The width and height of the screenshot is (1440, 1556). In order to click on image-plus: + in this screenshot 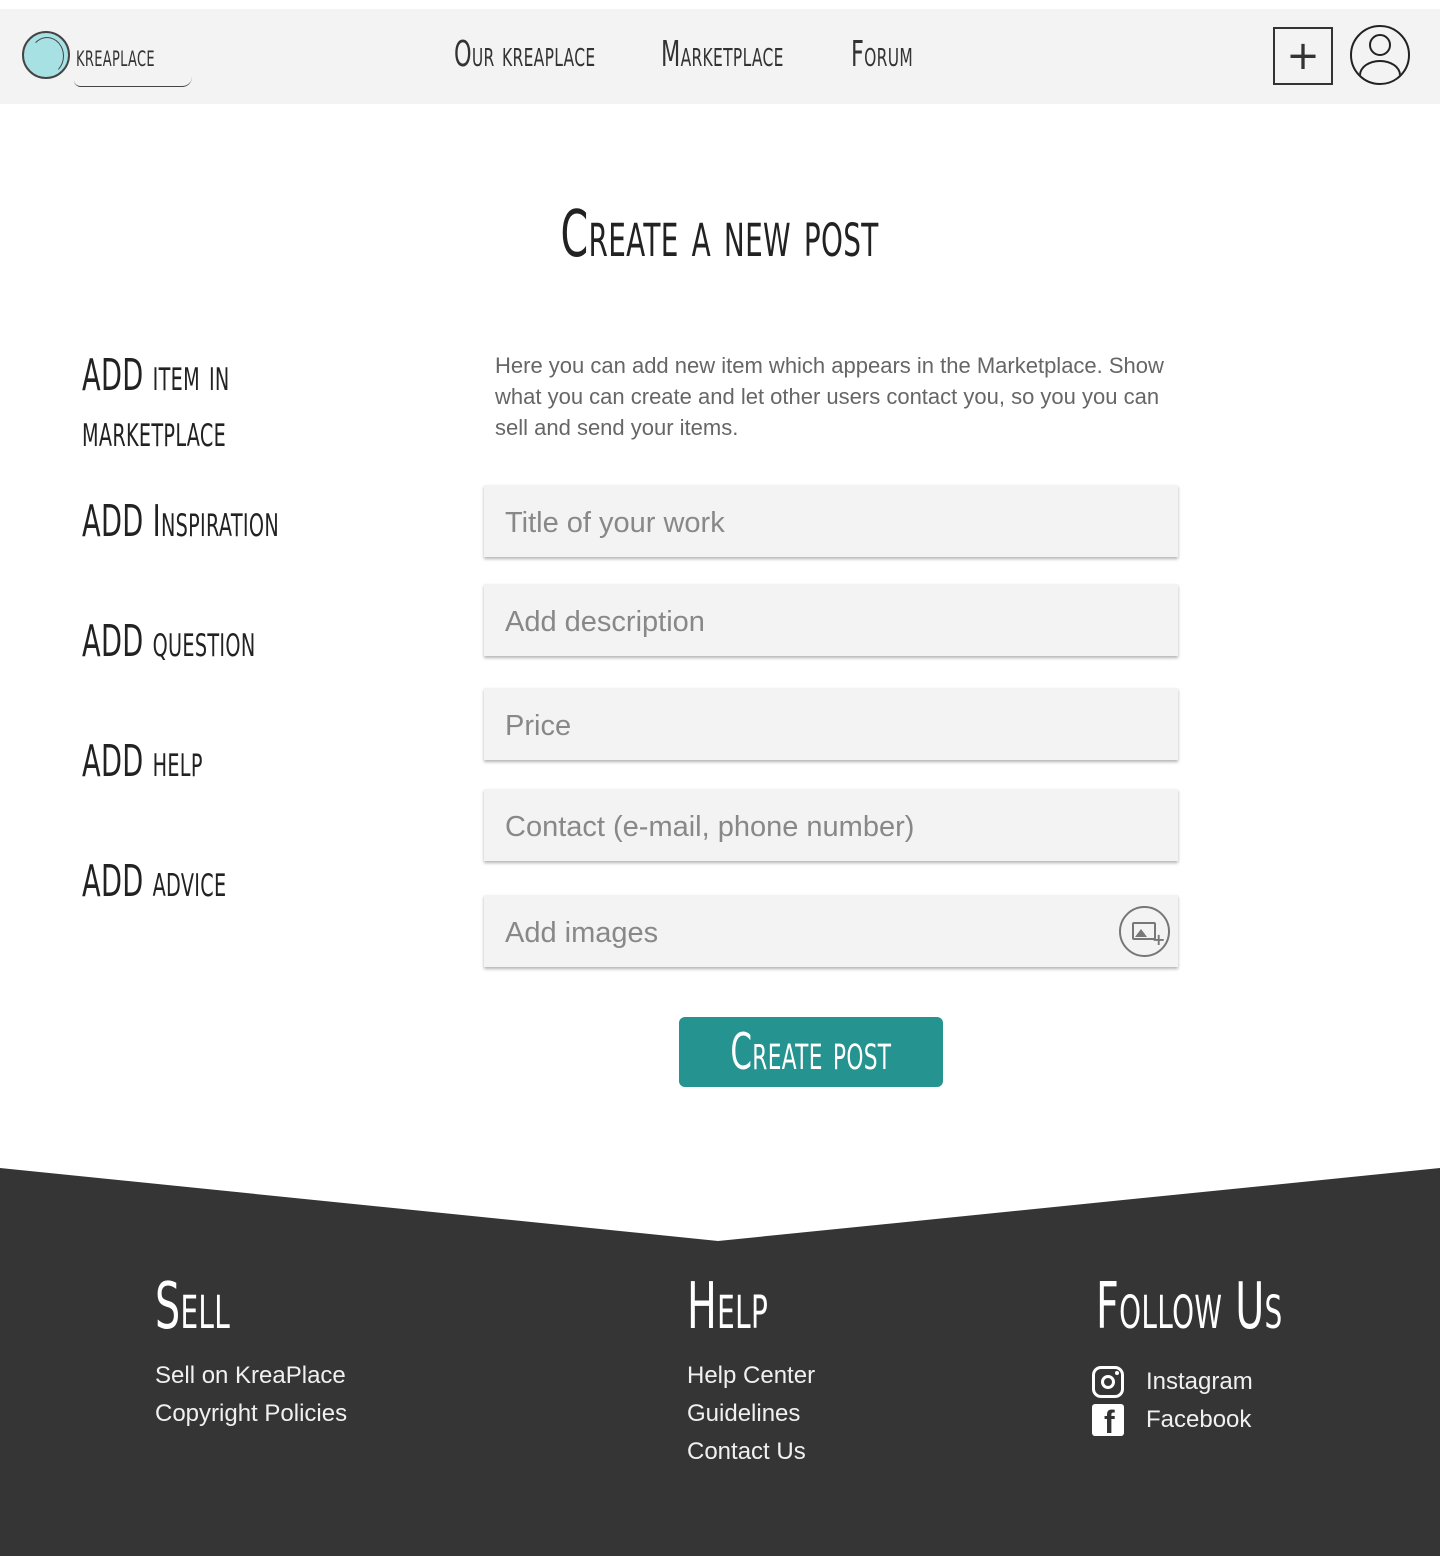, I will do `click(1159, 939)`.